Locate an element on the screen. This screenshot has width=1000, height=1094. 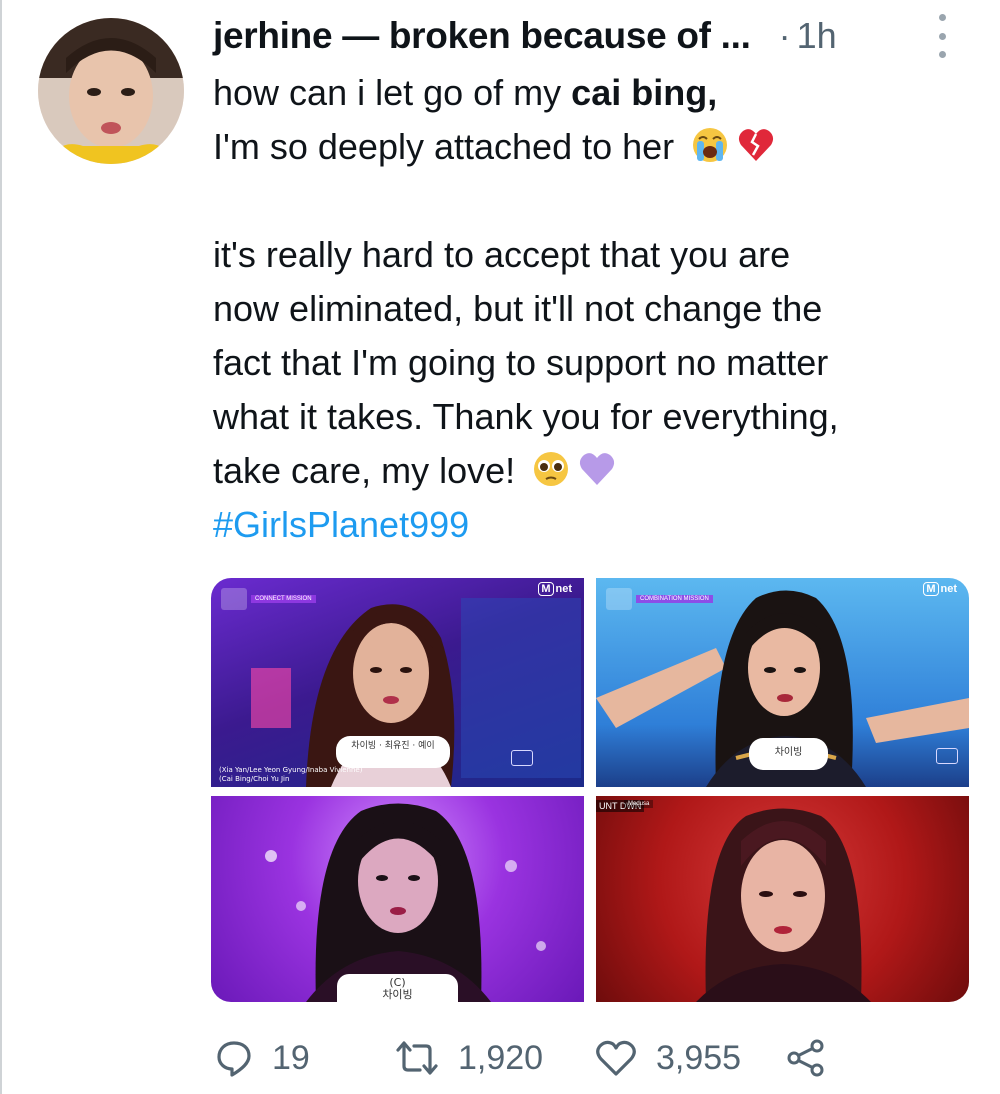
media-image-2: COMBINATION MISSION Mnet 차이빙 is located at coordinates (782, 682).